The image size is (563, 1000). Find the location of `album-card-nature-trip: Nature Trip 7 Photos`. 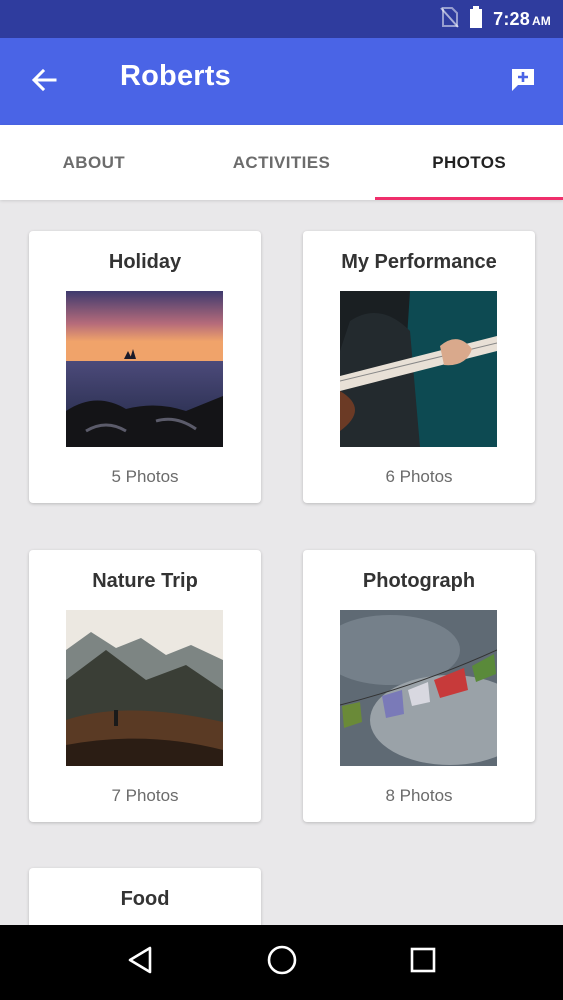

album-card-nature-trip: Nature Trip 7 Photos is located at coordinates (145, 686).